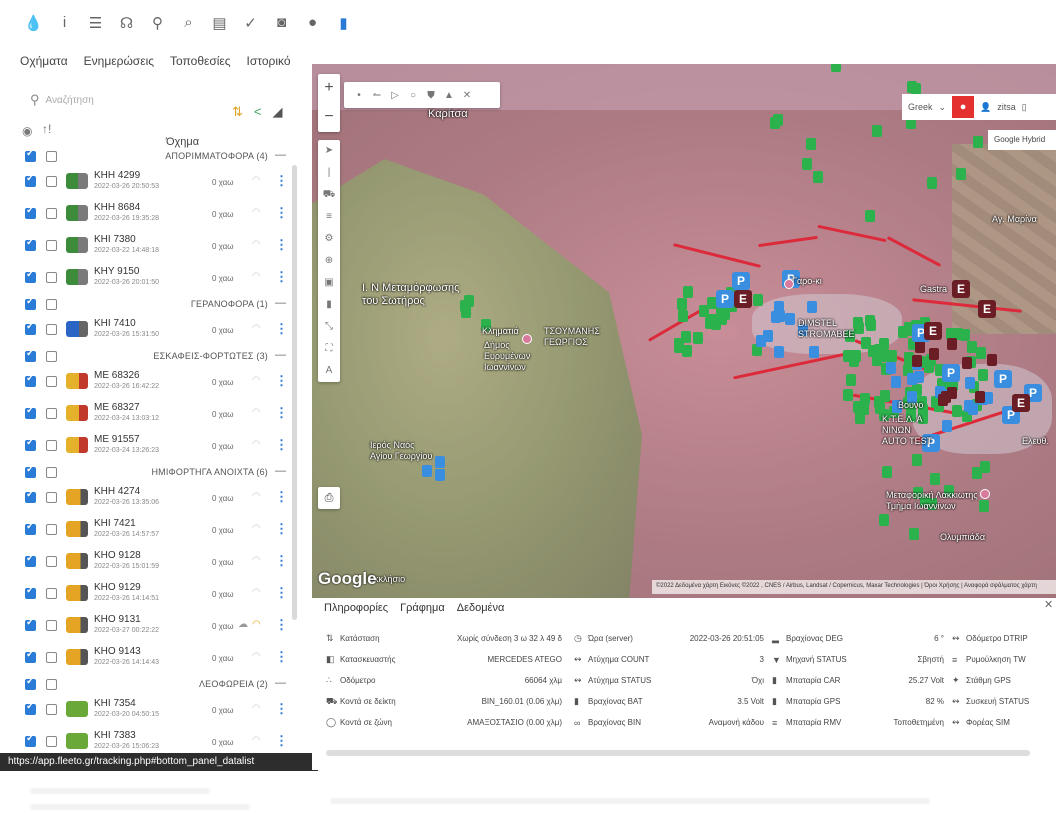 Image resolution: width=1056 pixels, height=818 pixels. Describe the element at coordinates (527, 339) in the screenshot. I see `poi-marker` at that location.